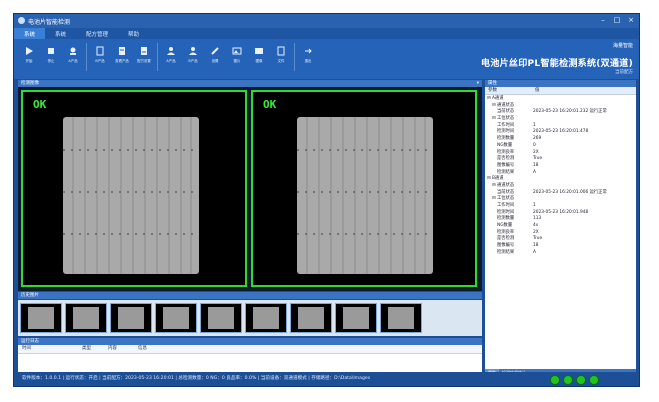  I want to click on system-title: 电池片丝印PL智能检测系统(双通道), so click(557, 64).